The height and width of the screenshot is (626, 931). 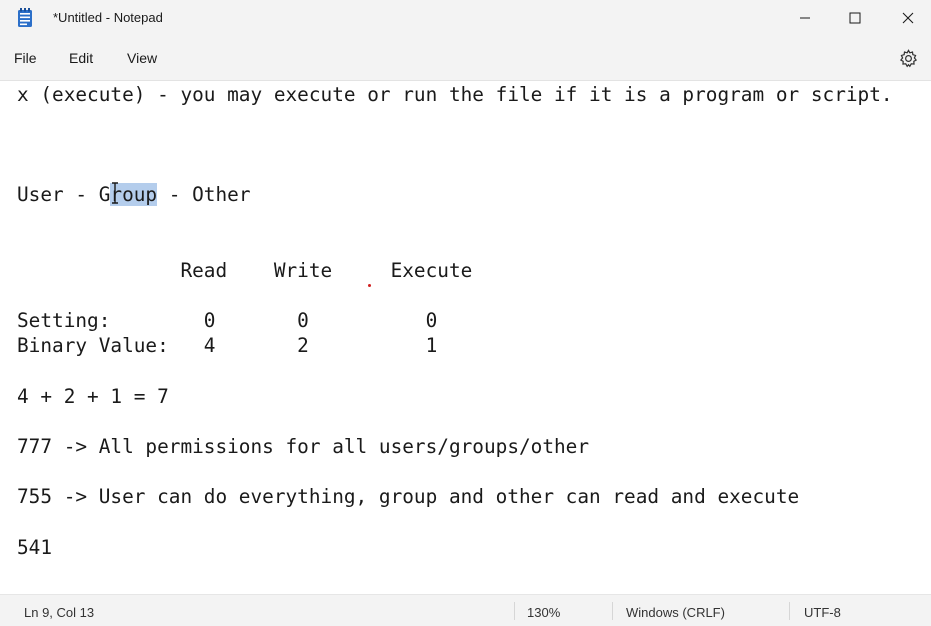 What do you see at coordinates (227, 345) in the screenshot?
I see `text-line: Binary Value: 4 2 1` at bounding box center [227, 345].